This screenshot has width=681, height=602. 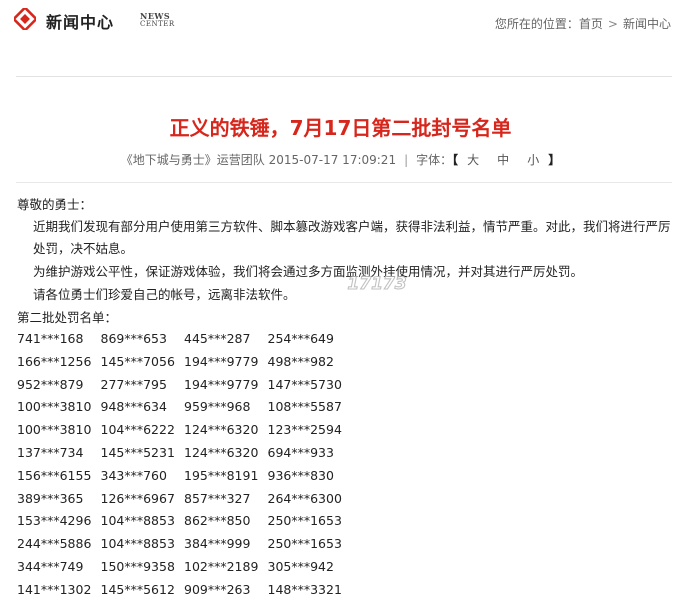 I want to click on account-id: 384***999, so click(x=217, y=544).